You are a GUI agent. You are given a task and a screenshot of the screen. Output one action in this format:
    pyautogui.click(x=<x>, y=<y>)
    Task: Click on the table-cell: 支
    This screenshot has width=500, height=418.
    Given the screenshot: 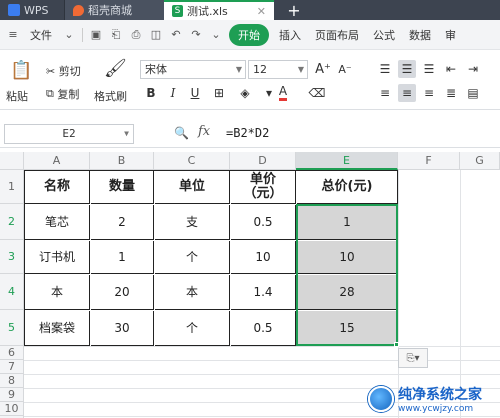 What is the action you would take?
    pyautogui.click(x=192, y=222)
    